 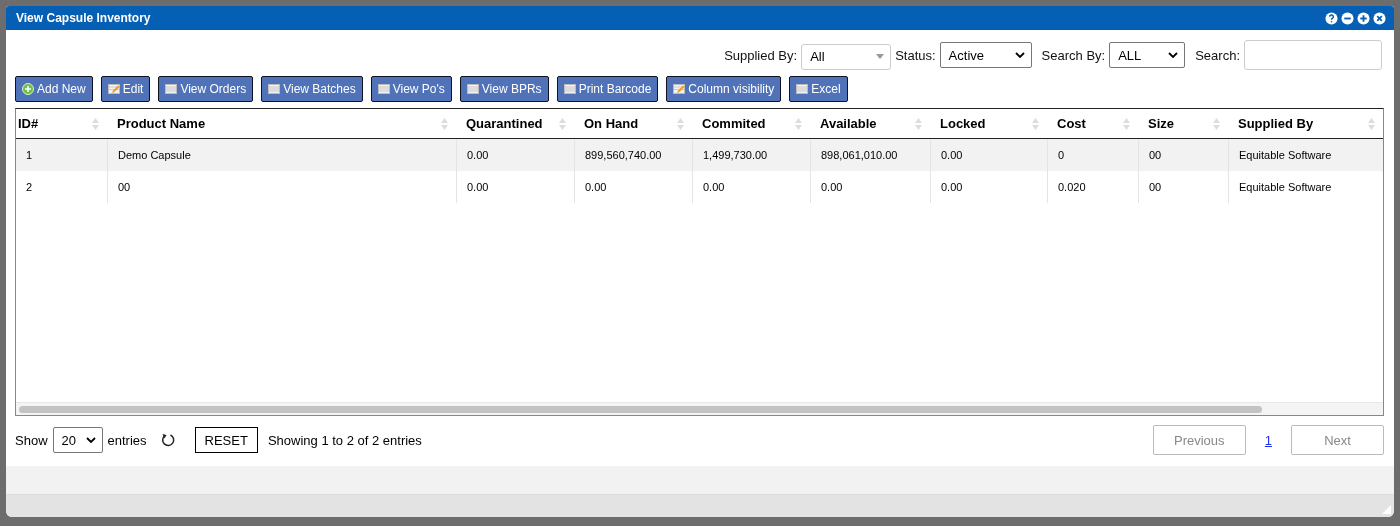 I want to click on table-cell-text: 1, so click(x=29, y=155).